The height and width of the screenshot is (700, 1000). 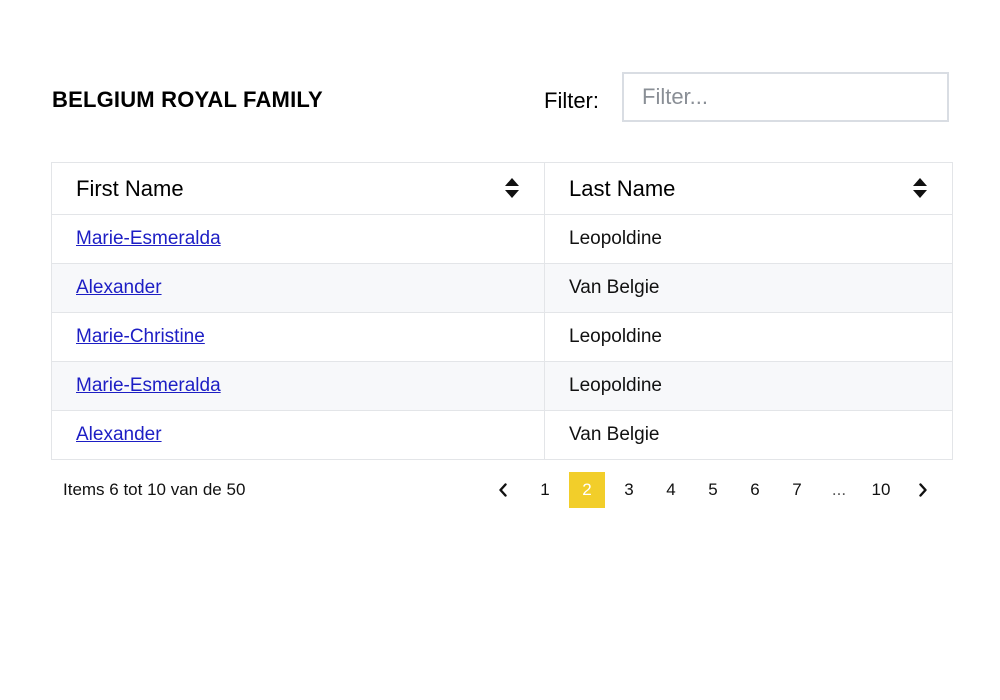 What do you see at coordinates (881, 490) in the screenshot?
I see `page-10-button: 10` at bounding box center [881, 490].